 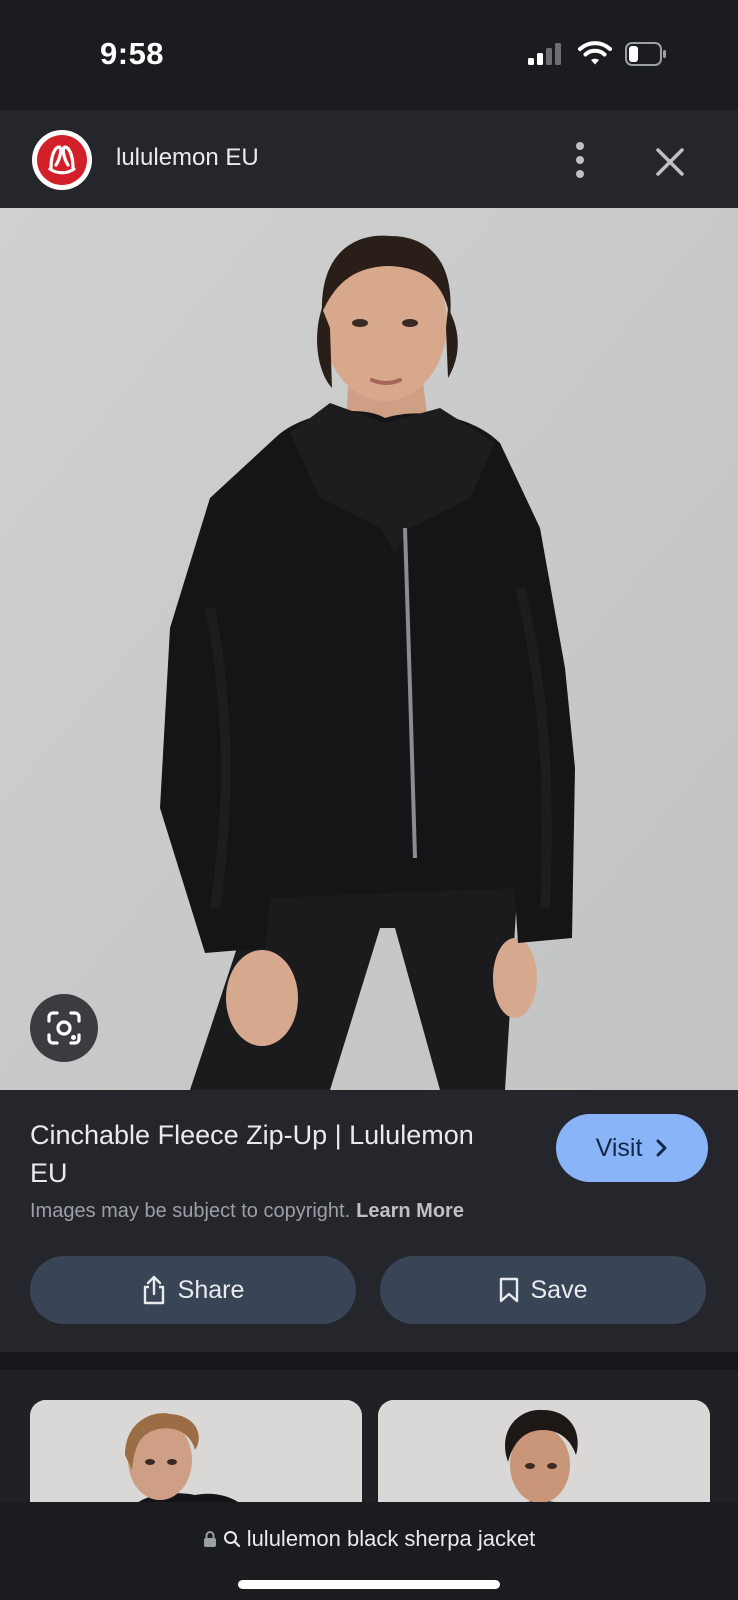 I want to click on lululemon-logo-icon, so click(x=62, y=160).